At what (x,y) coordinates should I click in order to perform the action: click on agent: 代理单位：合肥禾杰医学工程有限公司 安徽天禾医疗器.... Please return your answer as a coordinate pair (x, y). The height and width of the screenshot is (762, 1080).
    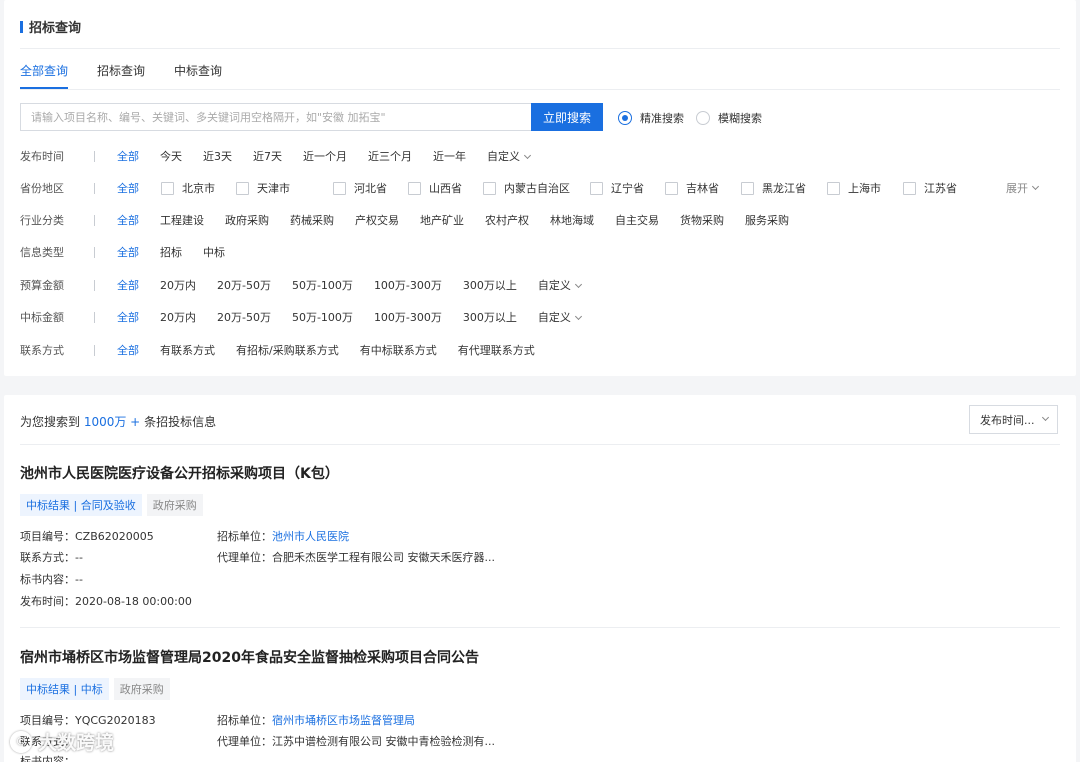
    Looking at the image, I should click on (356, 557).